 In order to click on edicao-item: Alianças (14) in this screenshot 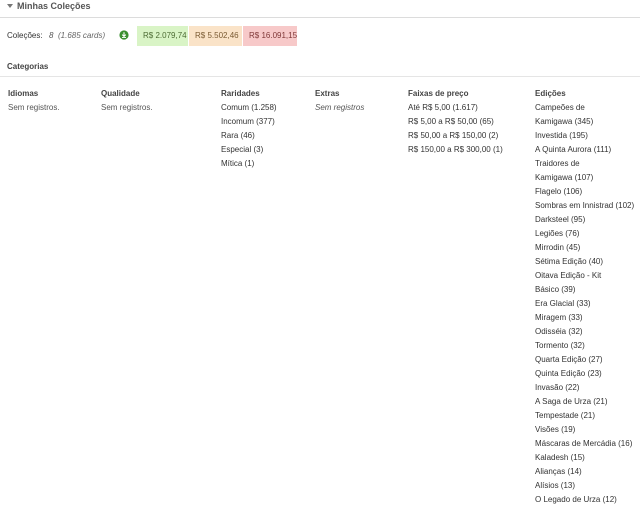, I will do `click(584, 472)`.